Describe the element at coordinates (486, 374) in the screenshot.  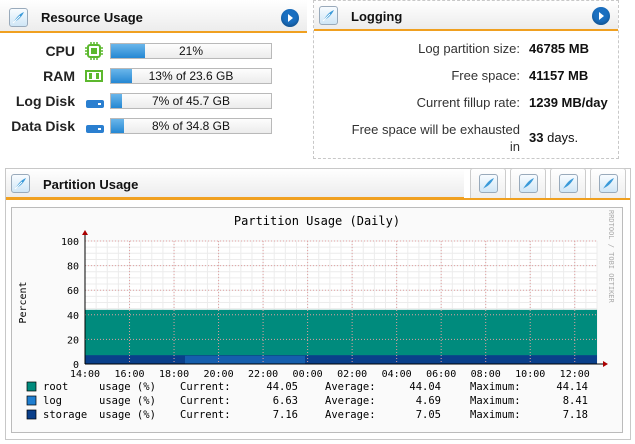
I see `x-tick-label: 08:00` at that location.